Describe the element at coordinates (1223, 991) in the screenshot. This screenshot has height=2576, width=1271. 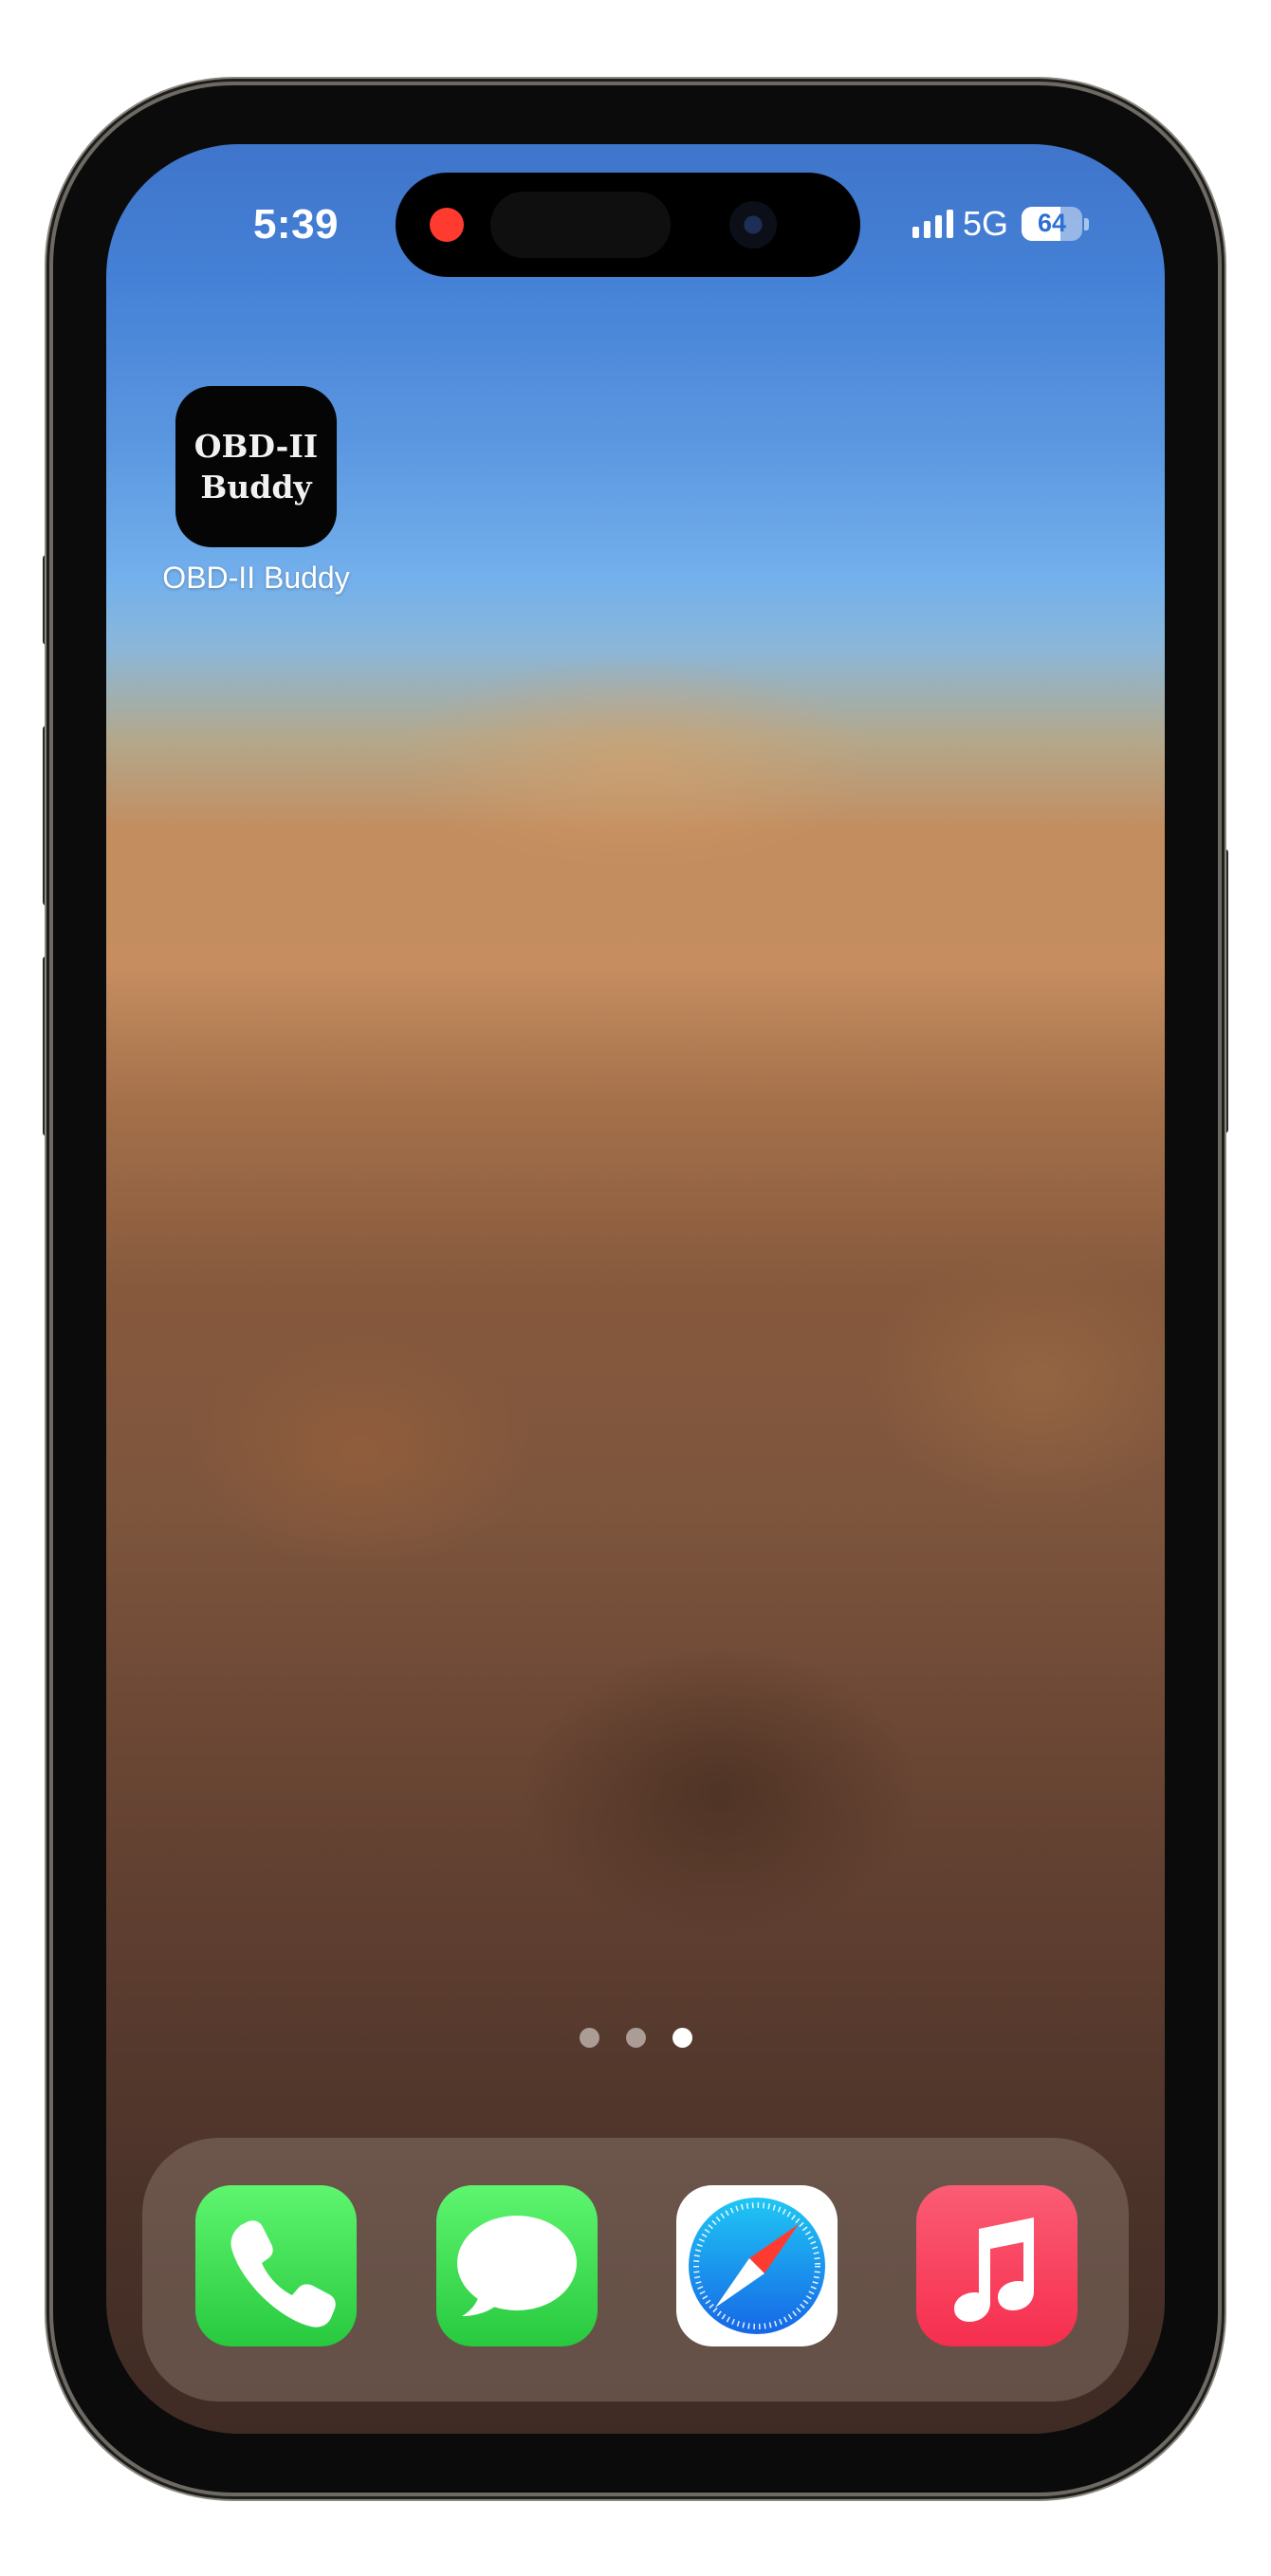
I see `side-button` at that location.